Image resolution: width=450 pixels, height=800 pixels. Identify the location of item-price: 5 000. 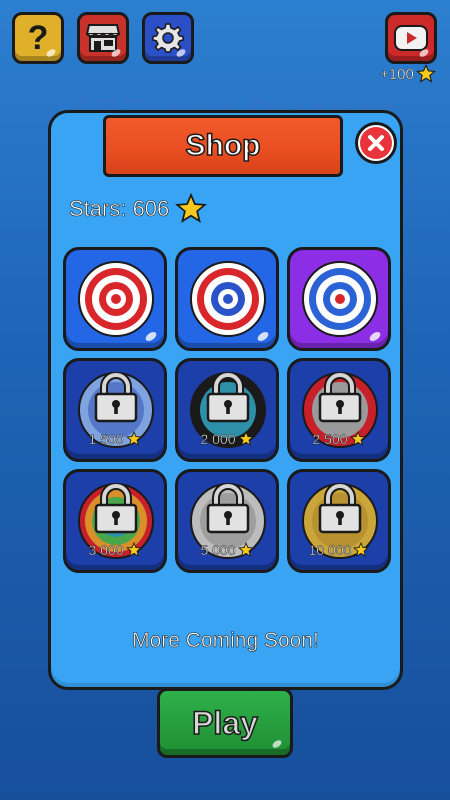
(227, 550).